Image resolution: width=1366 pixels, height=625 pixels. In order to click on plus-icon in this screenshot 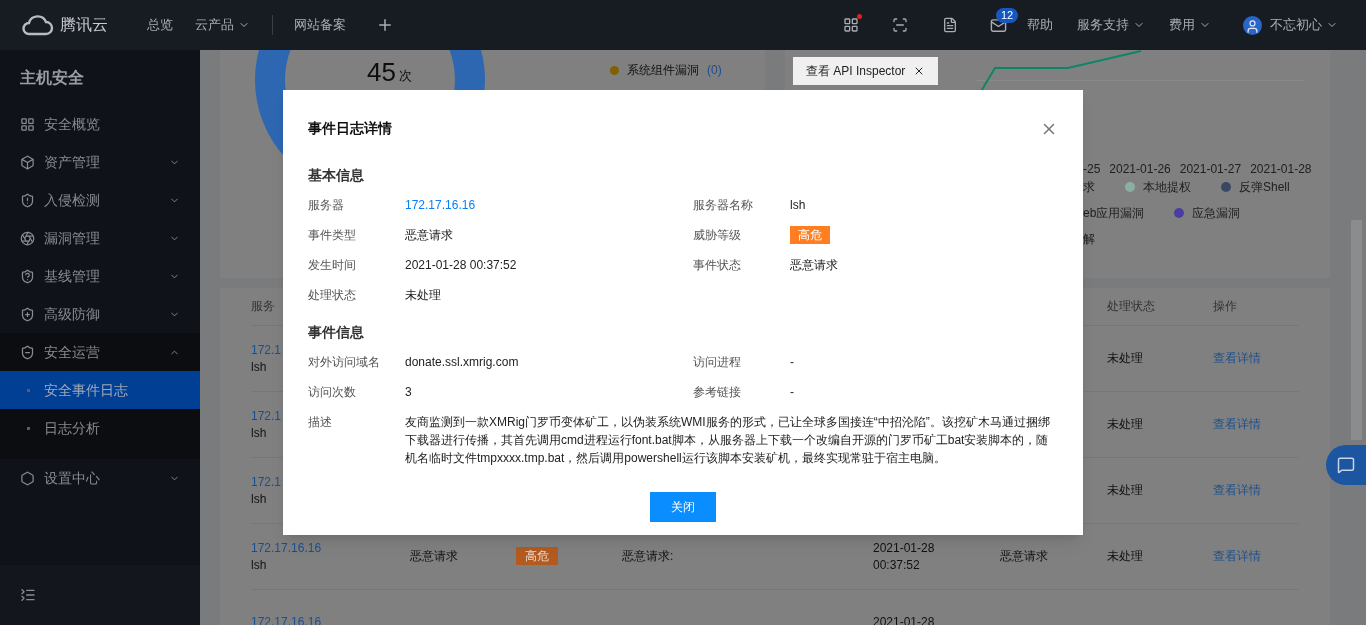, I will do `click(385, 25)`.